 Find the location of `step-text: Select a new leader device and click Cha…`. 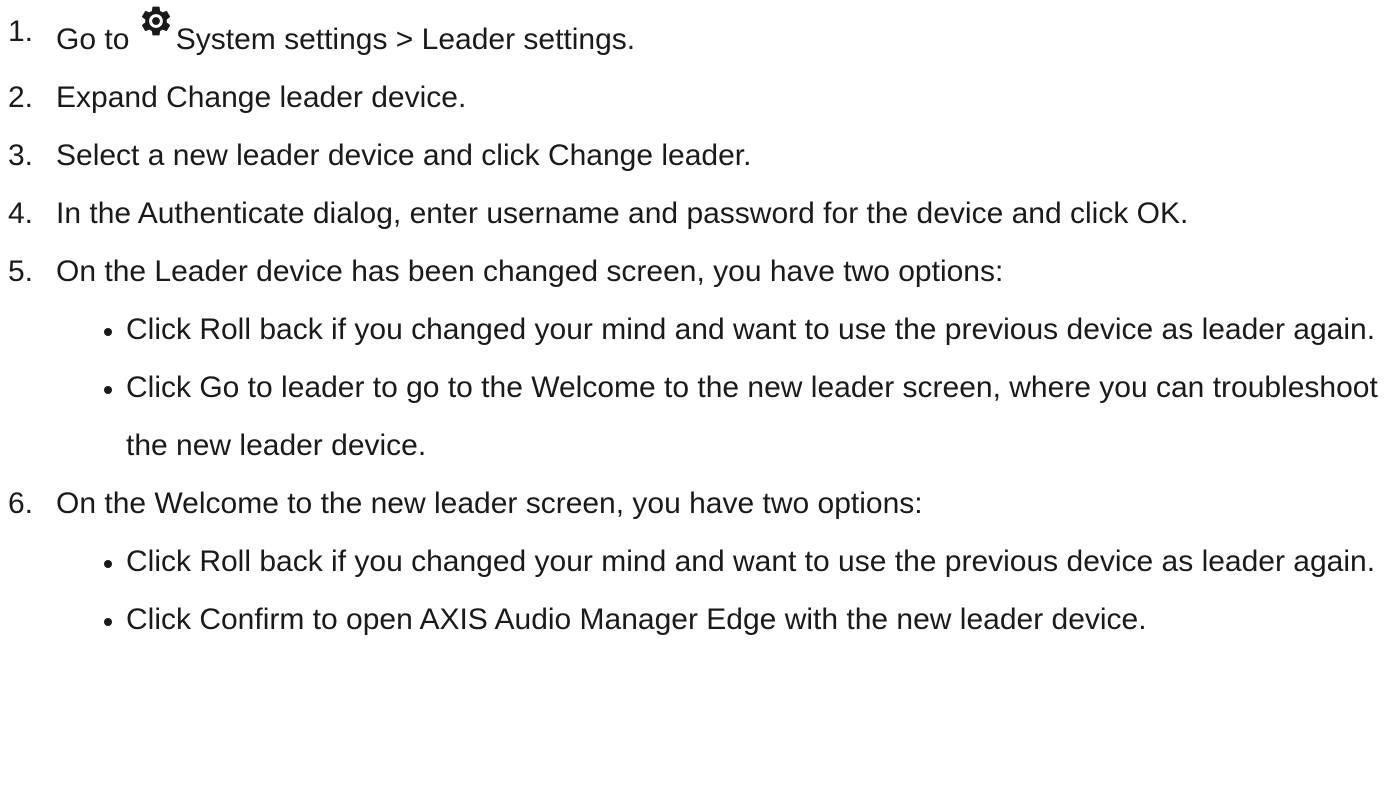

step-text: Select a new leader device and click Cha… is located at coordinates (404, 155).